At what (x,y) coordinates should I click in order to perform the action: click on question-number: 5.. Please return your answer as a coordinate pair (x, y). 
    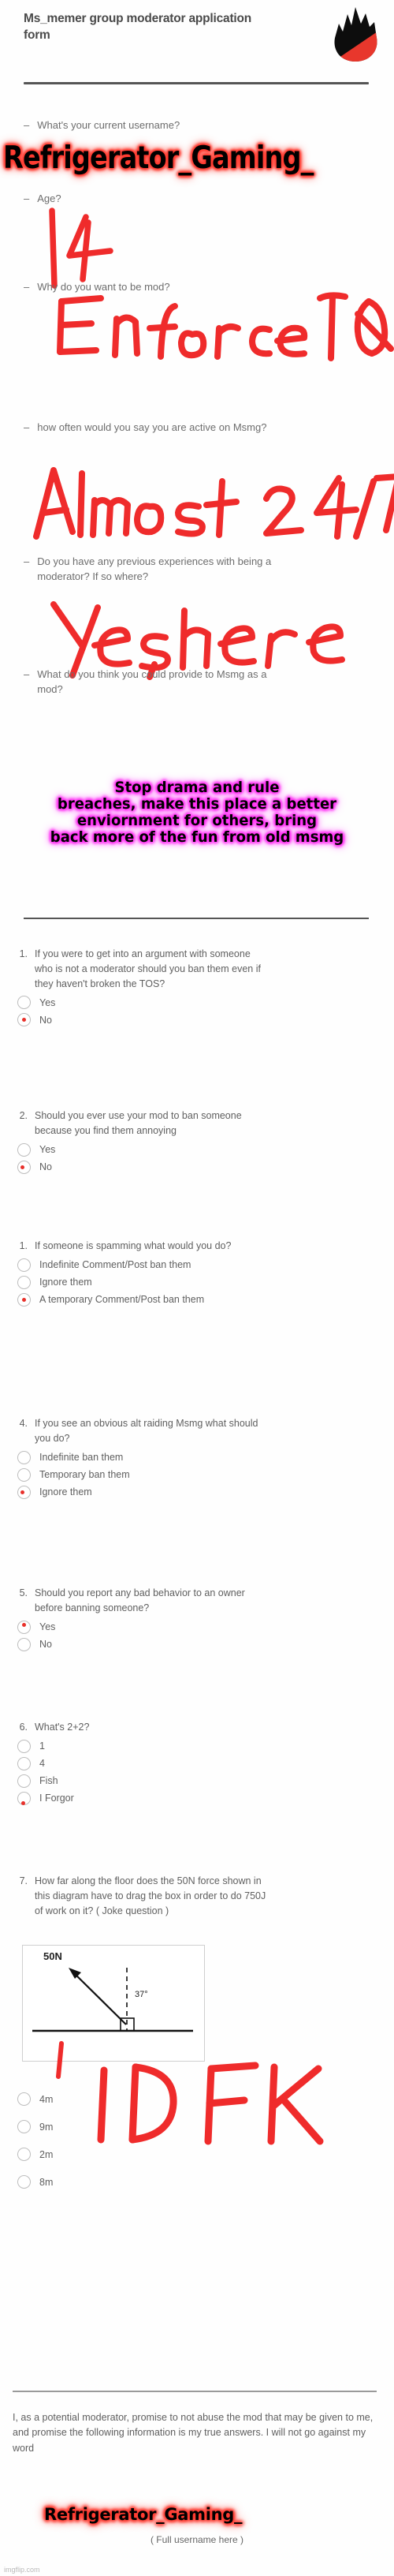
    Looking at the image, I should click on (23, 1592).